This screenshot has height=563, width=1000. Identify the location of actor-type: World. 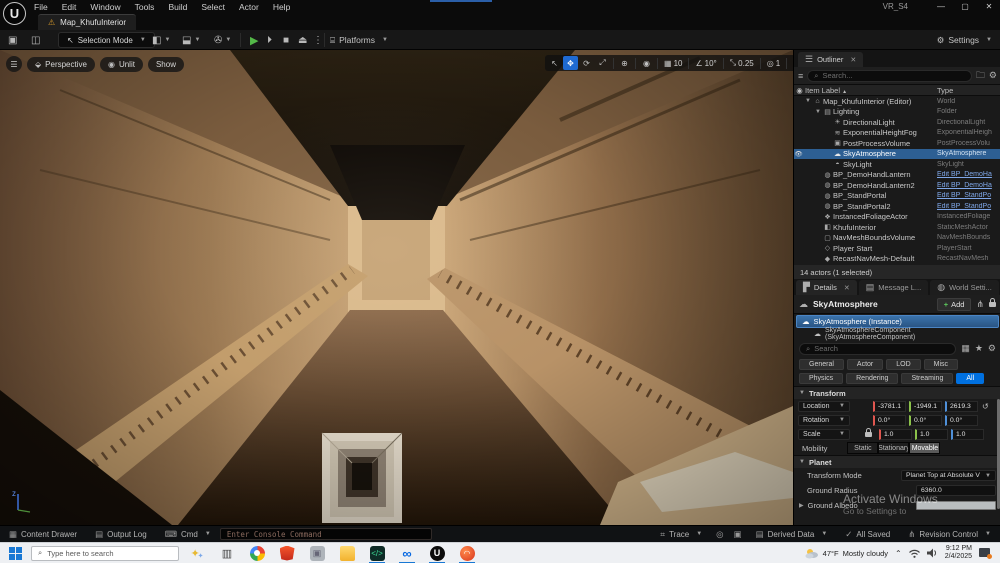
(968, 101).